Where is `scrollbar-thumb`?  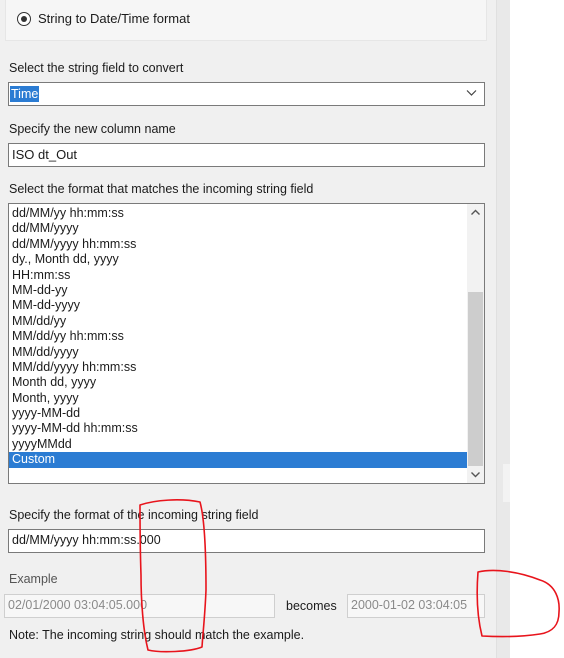
scrollbar-thumb is located at coordinates (475, 379).